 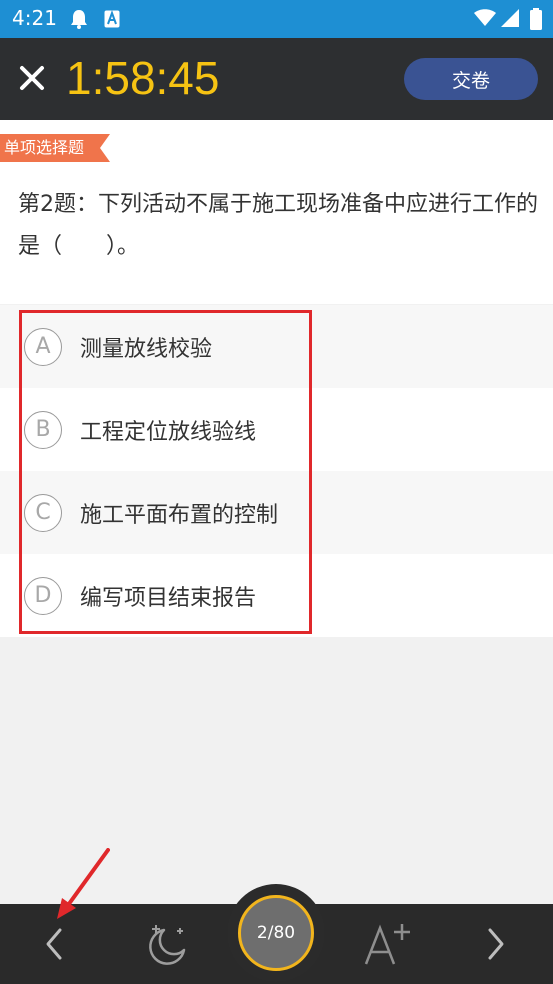 I want to click on signal-icon, so click(x=510, y=20).